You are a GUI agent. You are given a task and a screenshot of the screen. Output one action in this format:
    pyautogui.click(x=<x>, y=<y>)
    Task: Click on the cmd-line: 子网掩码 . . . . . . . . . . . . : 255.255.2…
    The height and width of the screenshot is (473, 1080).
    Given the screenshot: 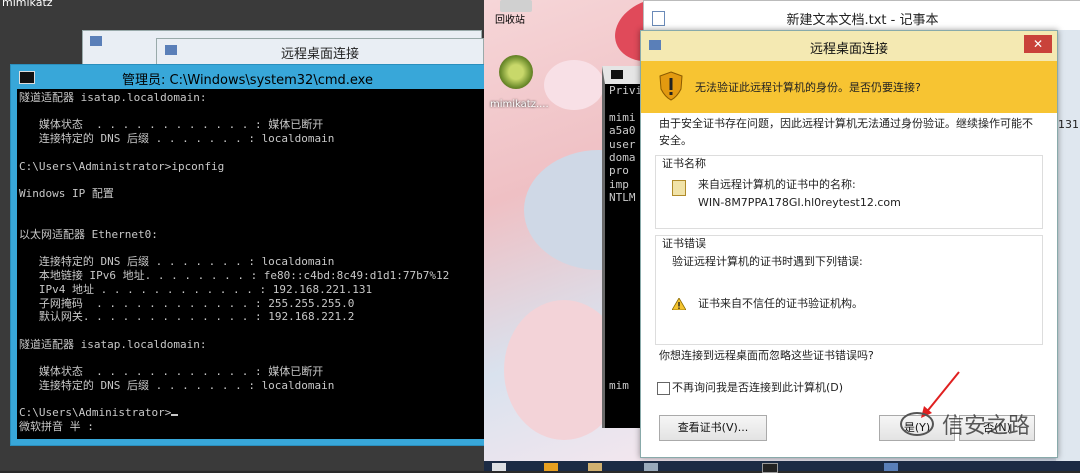 What is the action you would take?
    pyautogui.click(x=187, y=303)
    